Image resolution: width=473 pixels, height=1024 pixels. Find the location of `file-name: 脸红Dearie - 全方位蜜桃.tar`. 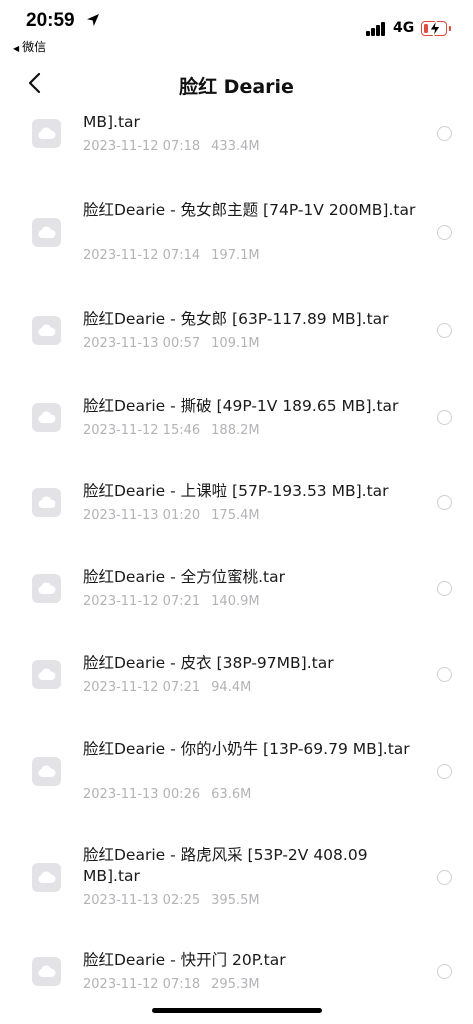

file-name: 脸红Dearie - 全方位蜜桃.tar is located at coordinates (184, 577).